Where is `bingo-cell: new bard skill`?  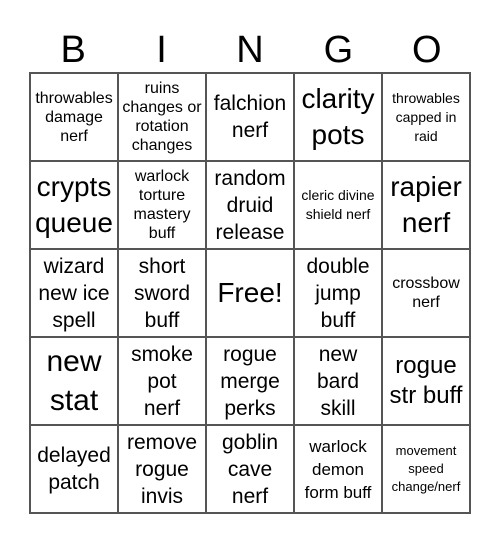 bingo-cell: new bard skill is located at coordinates (338, 381).